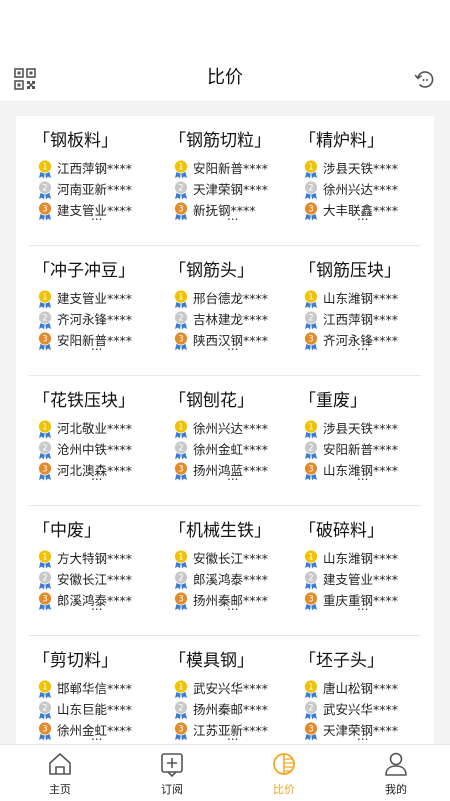 The height and width of the screenshot is (801, 450). What do you see at coordinates (284, 773) in the screenshot?
I see `tab-compare: 比价` at bounding box center [284, 773].